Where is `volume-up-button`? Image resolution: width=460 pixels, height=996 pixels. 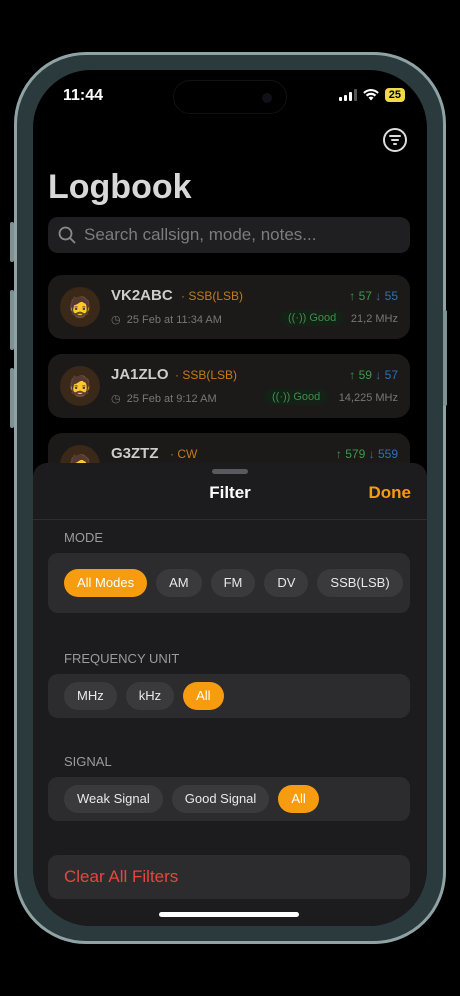
volume-up-button is located at coordinates (12, 320).